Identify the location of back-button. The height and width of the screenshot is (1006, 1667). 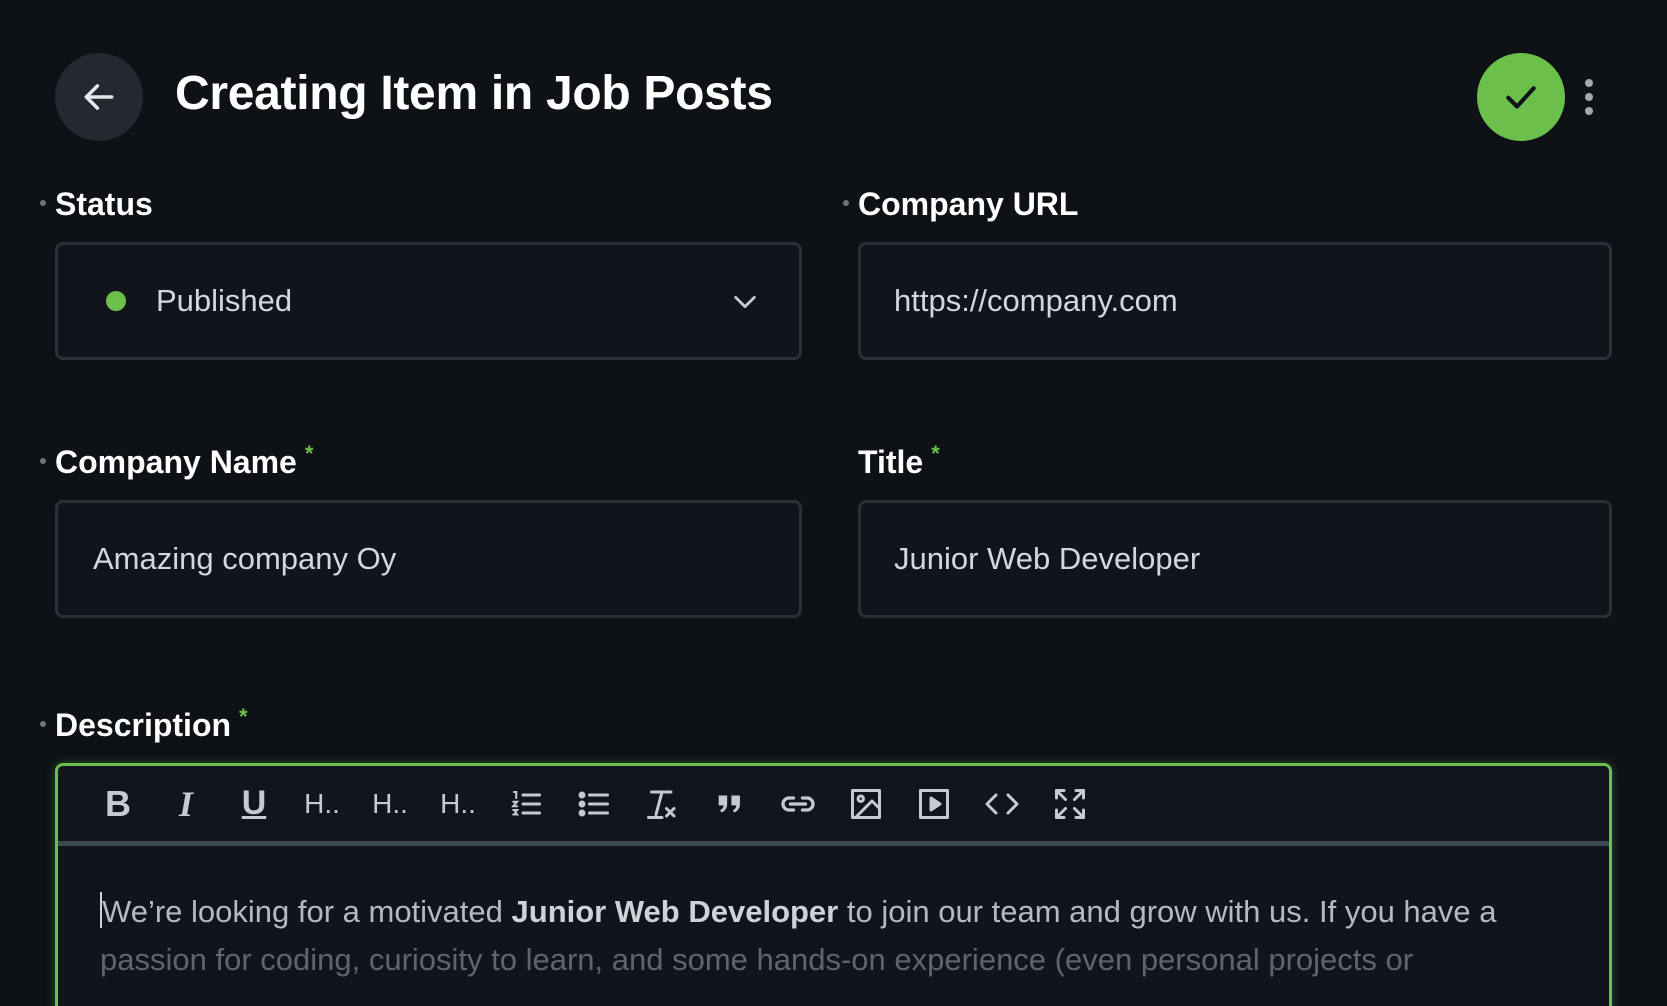
(99, 97).